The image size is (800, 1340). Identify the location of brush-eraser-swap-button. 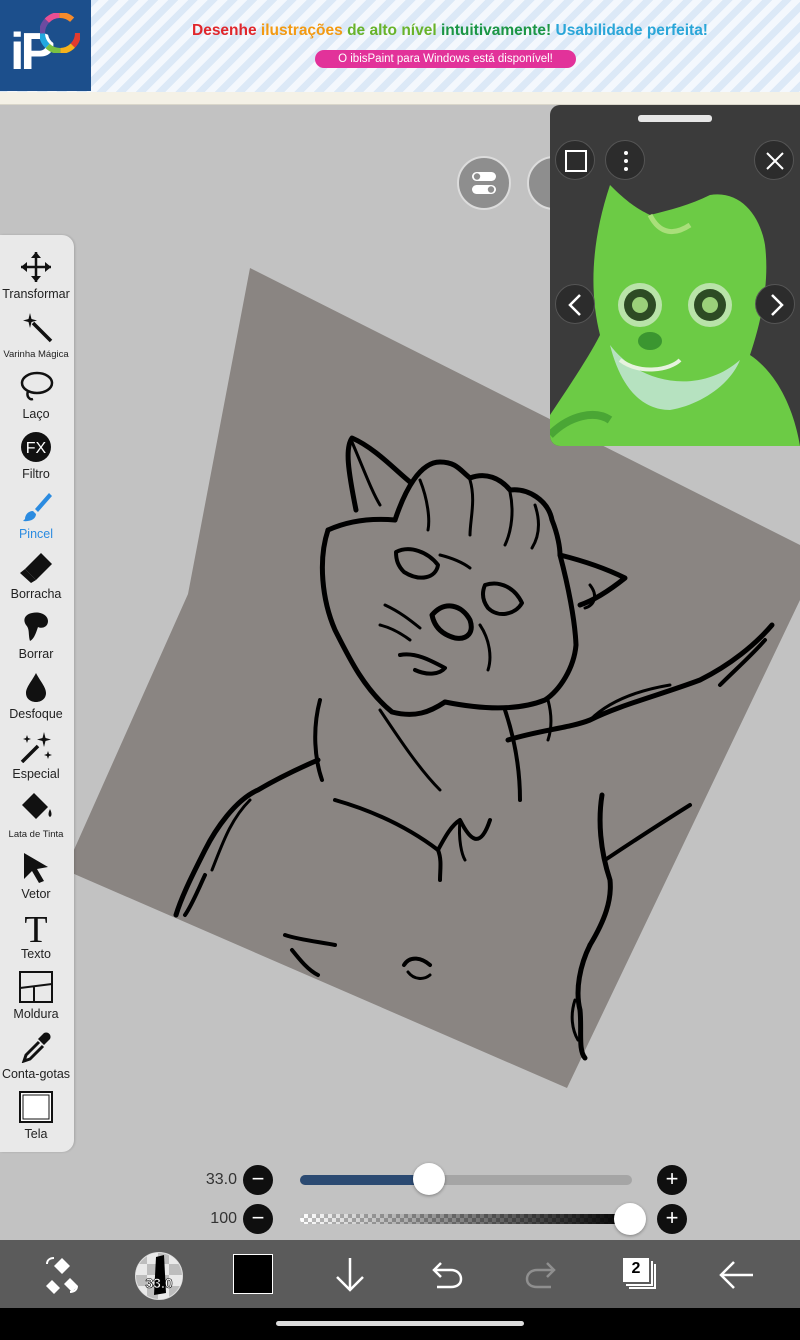
(62, 1275).